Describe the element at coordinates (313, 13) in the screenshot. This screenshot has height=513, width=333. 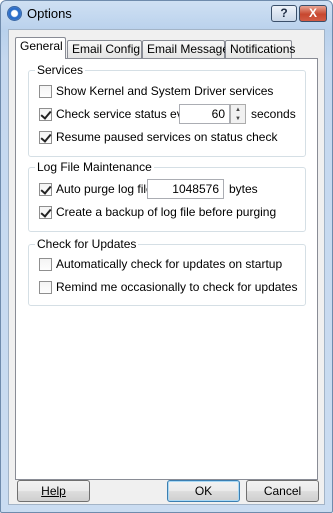
I see `close-button: X` at that location.